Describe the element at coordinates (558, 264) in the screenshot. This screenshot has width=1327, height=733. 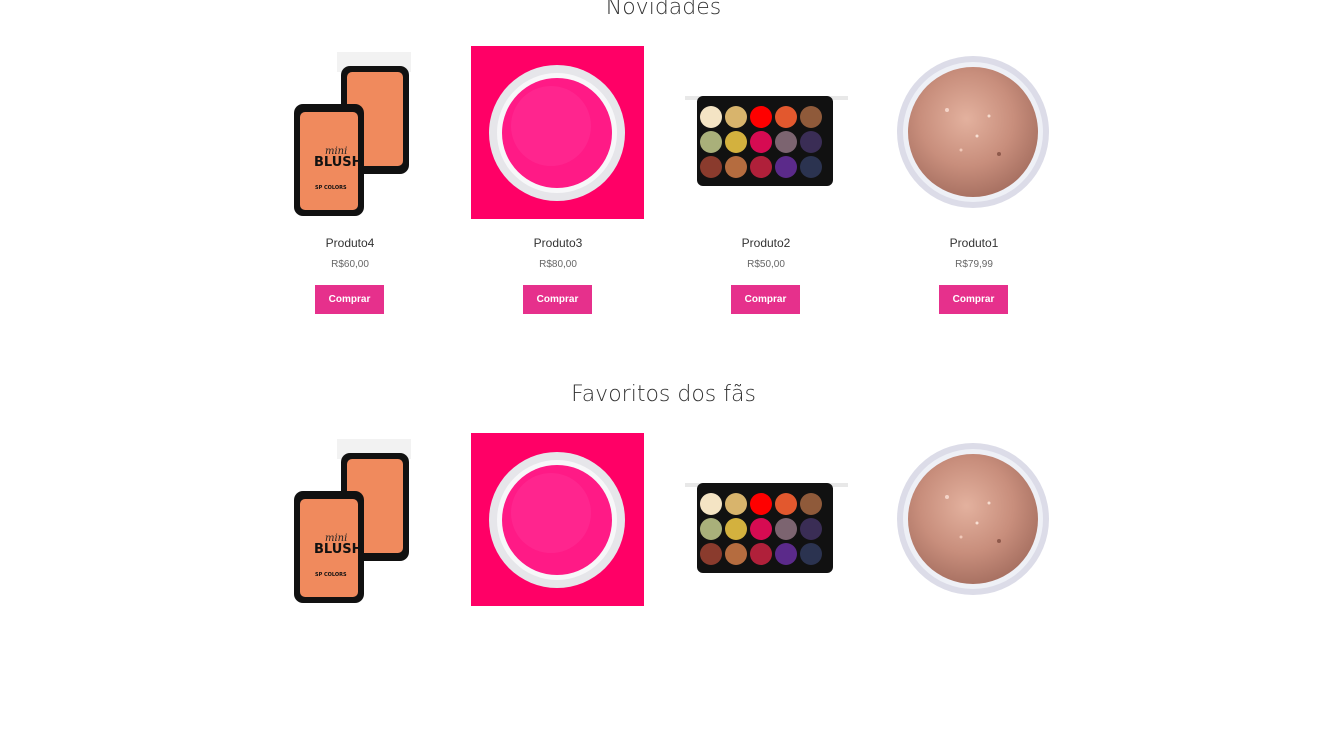
I see `product-price: R$80,00` at that location.